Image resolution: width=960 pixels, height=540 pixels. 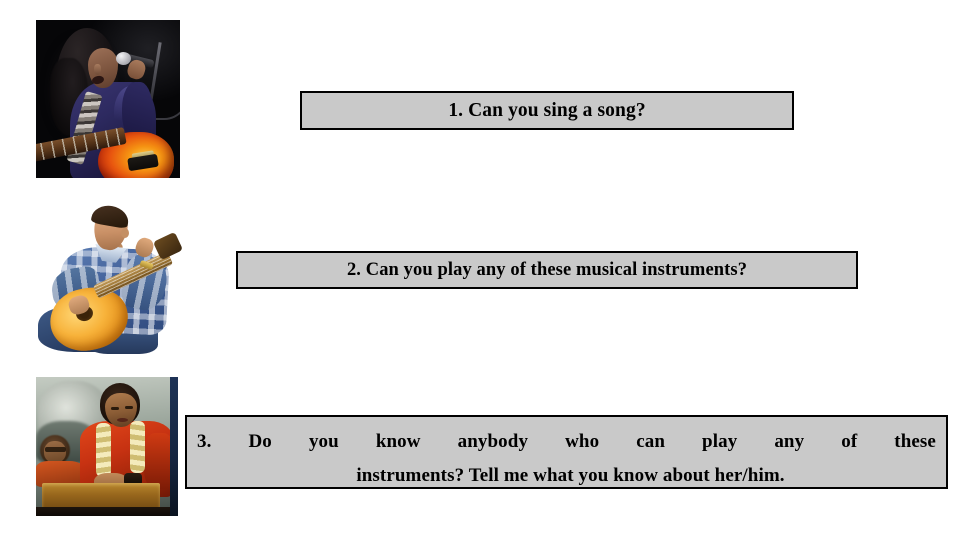 I want to click on player-mouth, so click(x=122, y=420).